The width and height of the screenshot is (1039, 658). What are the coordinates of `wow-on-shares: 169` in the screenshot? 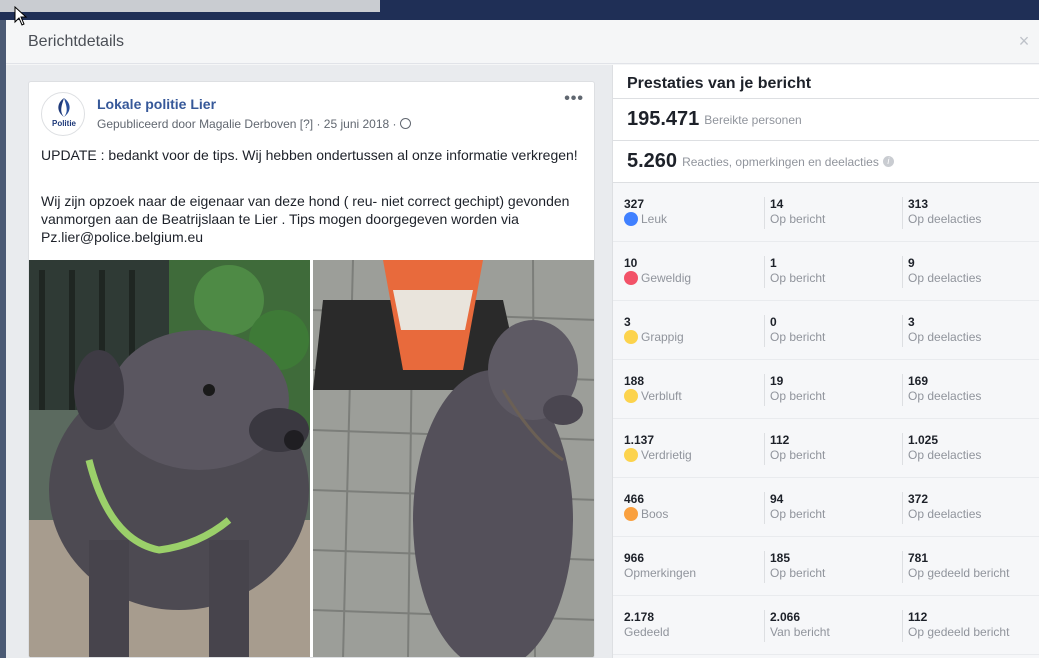 It's located at (918, 381).